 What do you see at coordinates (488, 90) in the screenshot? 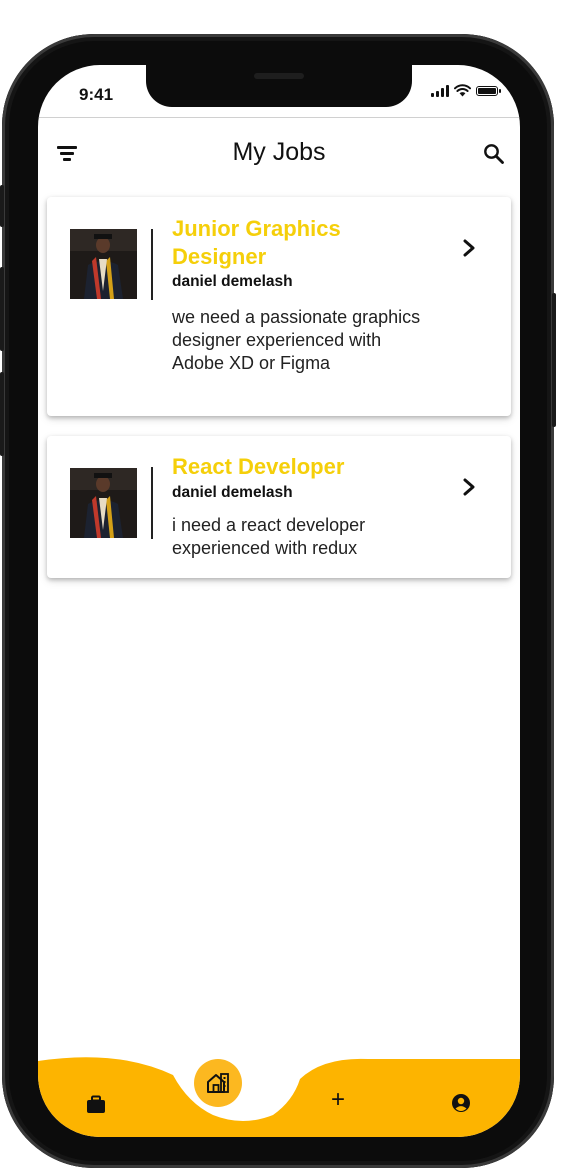
I see `battery-icon` at bounding box center [488, 90].